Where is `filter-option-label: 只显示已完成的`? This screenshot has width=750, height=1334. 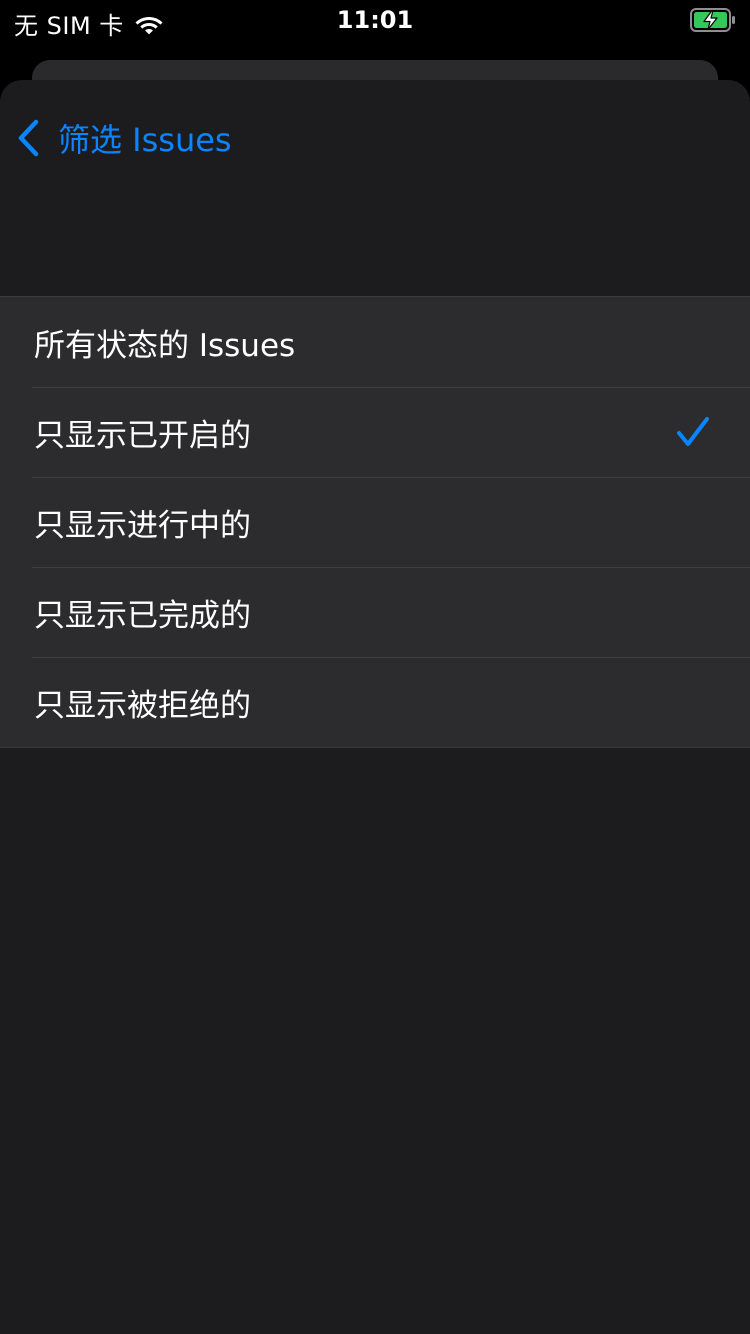
filter-option-label: 只显示已完成的 is located at coordinates (142, 615).